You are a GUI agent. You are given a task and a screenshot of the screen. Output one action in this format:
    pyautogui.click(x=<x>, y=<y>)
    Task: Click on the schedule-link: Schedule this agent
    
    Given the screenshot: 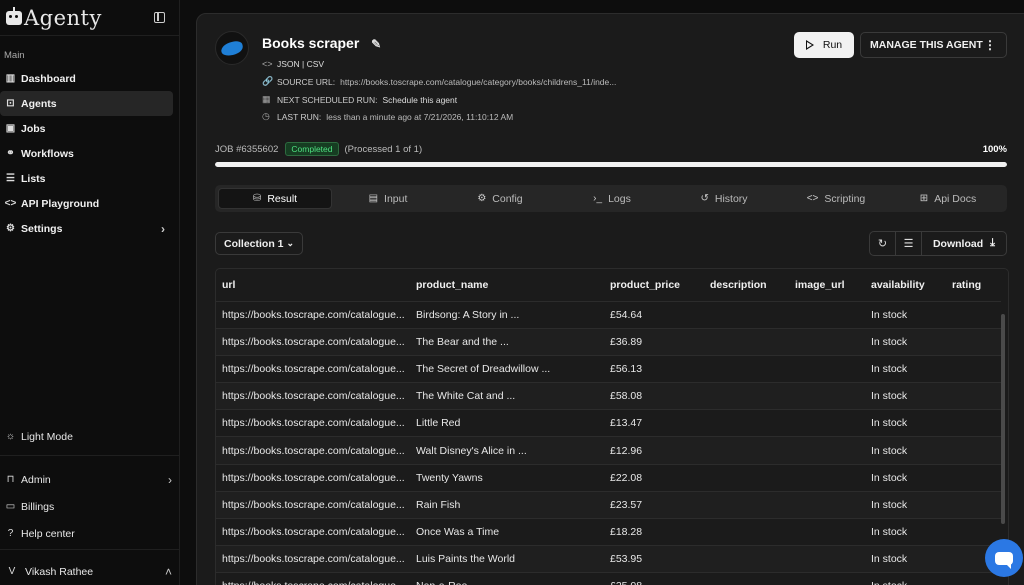 What is the action you would take?
    pyautogui.click(x=419, y=100)
    